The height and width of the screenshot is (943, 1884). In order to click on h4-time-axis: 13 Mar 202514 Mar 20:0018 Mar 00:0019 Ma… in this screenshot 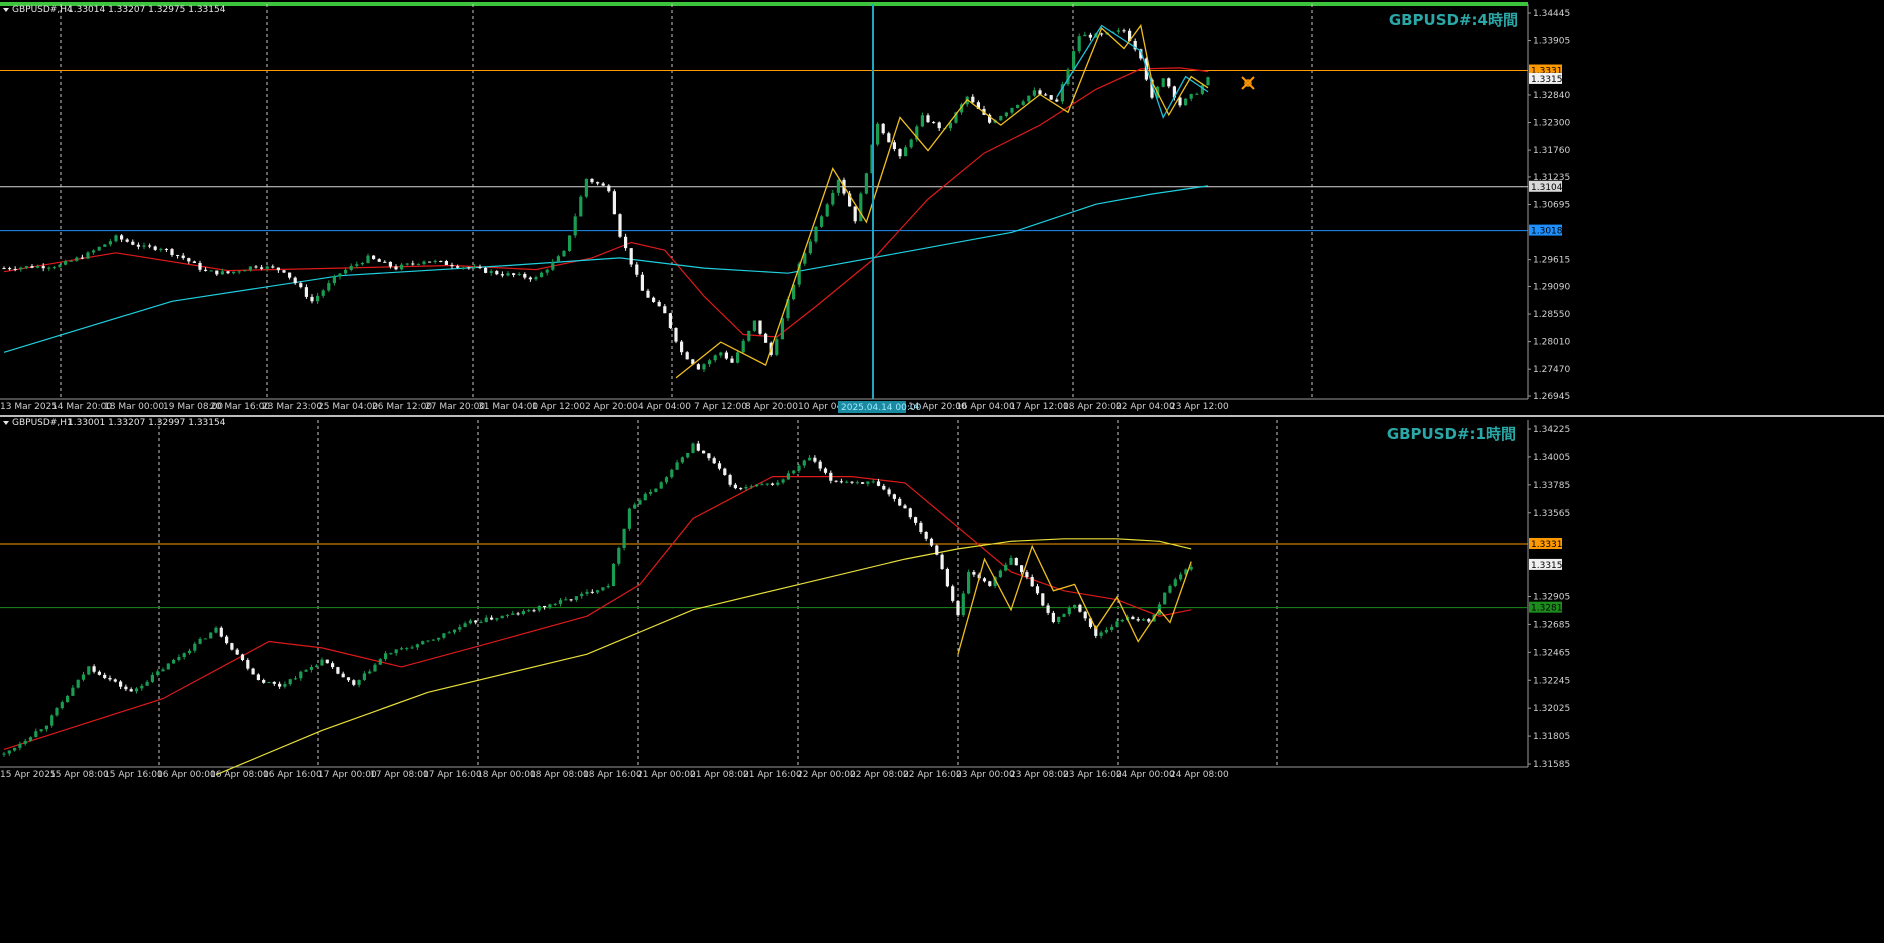, I will do `click(614, 407)`.